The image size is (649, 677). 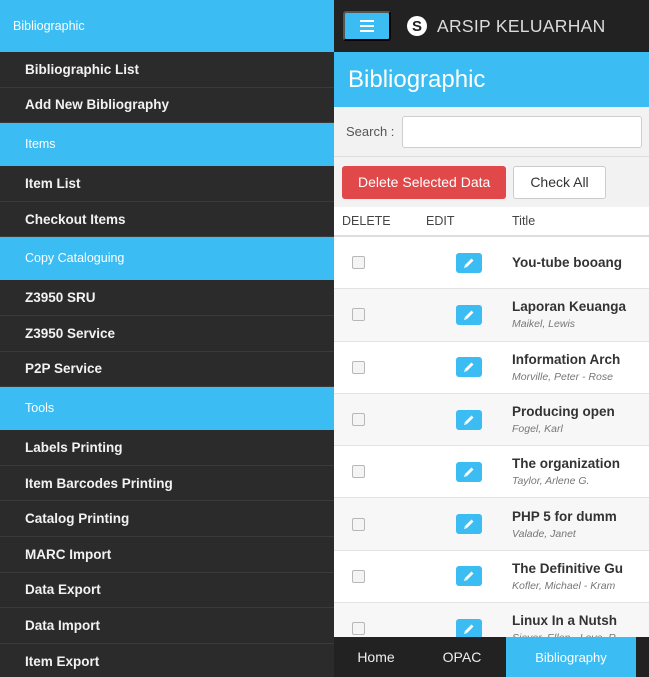 I want to click on sidebar-item-bibliographic-list: Bibliographic List, so click(x=167, y=70).